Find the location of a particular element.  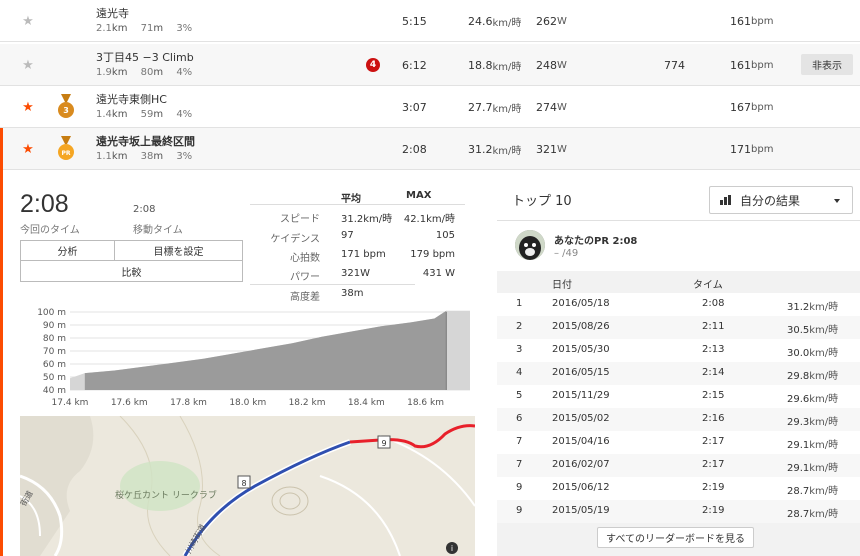

segment-name: 遠光寺 is located at coordinates (149, 14).